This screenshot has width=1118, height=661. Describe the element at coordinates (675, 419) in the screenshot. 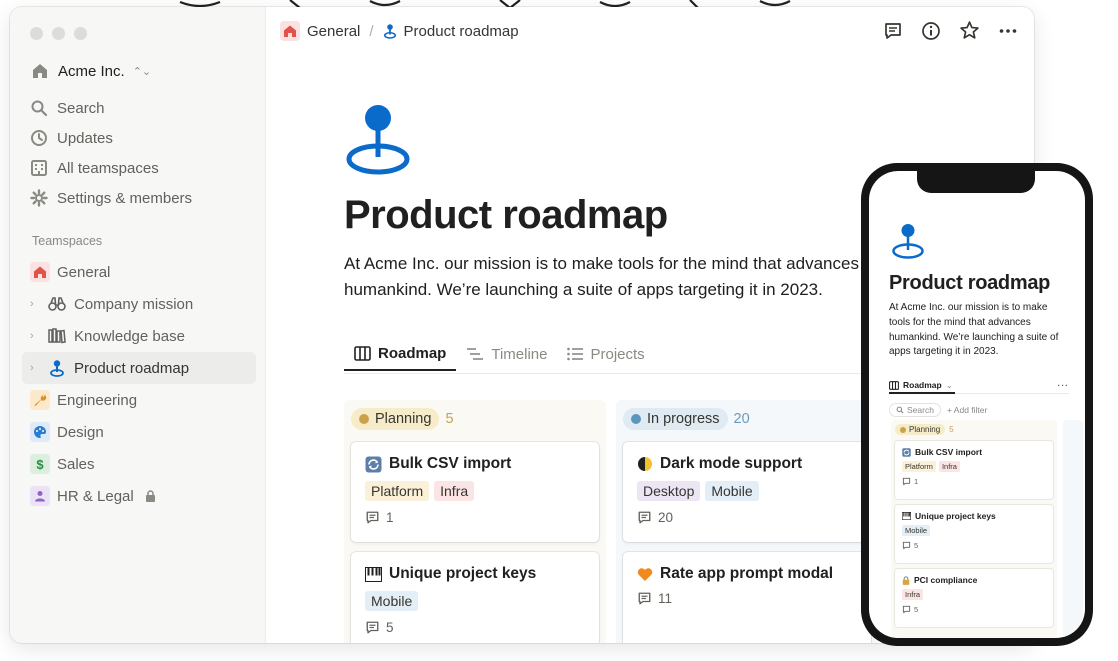

I see `status-badge: In progress` at that location.